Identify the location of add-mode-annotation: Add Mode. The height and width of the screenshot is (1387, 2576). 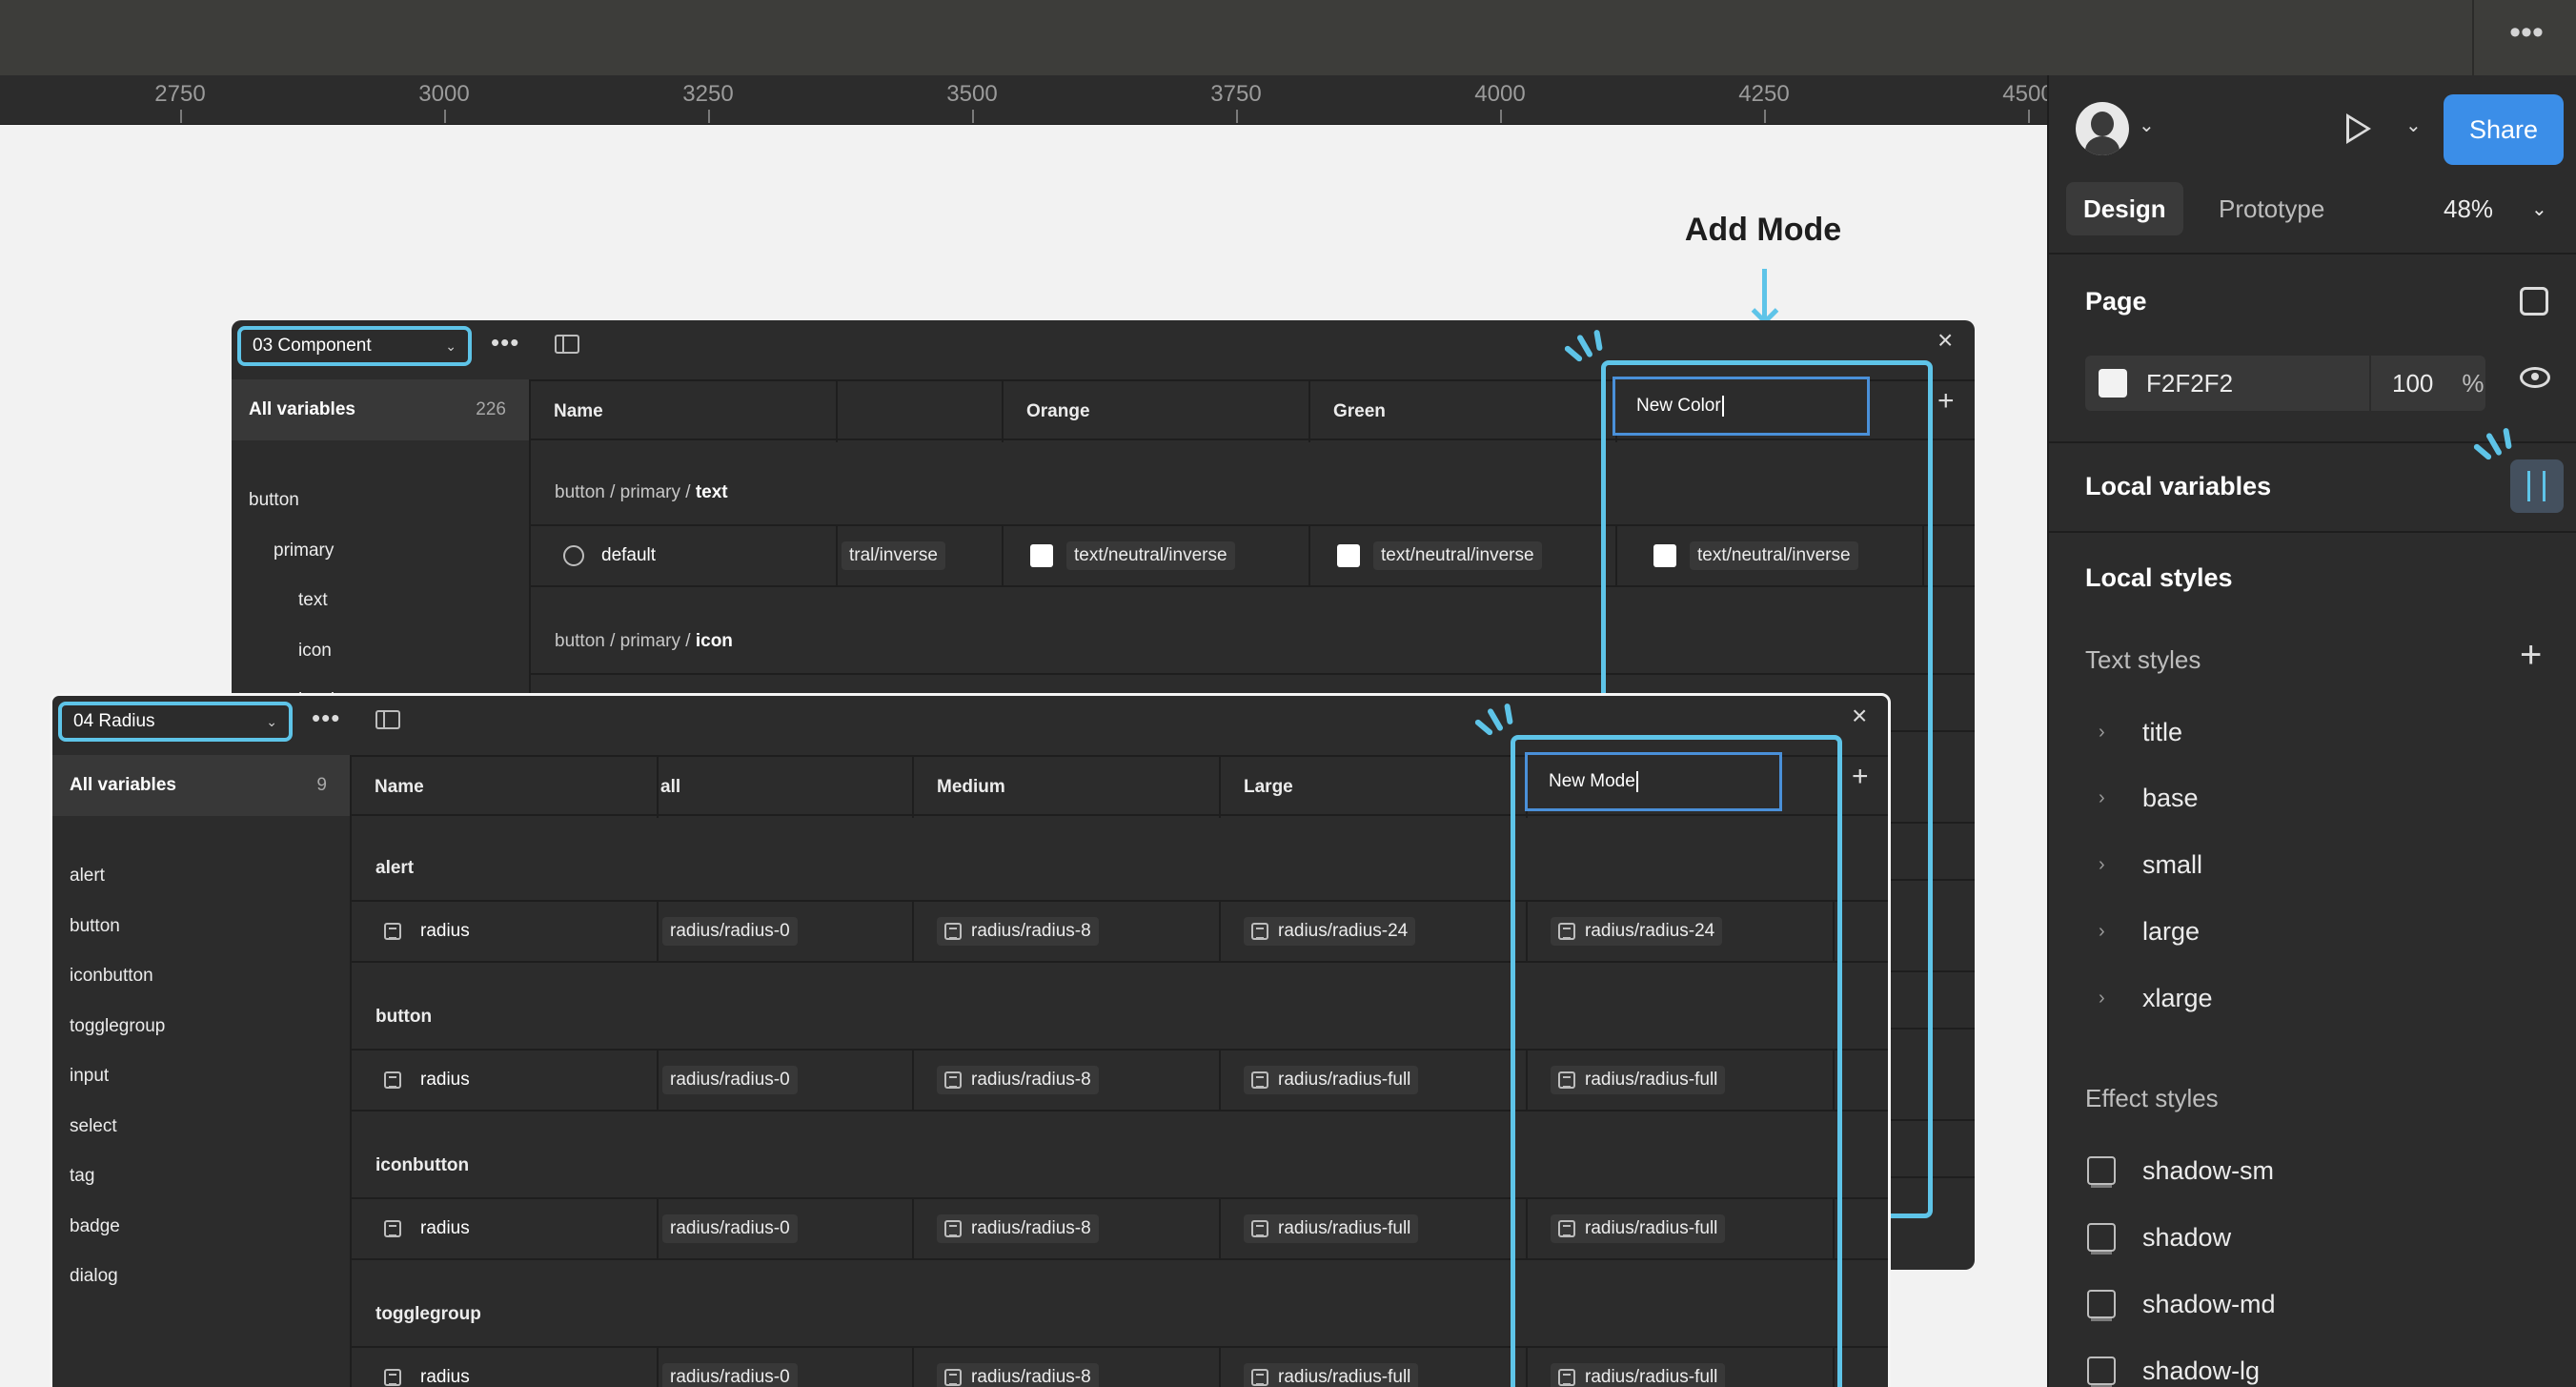
(1763, 230).